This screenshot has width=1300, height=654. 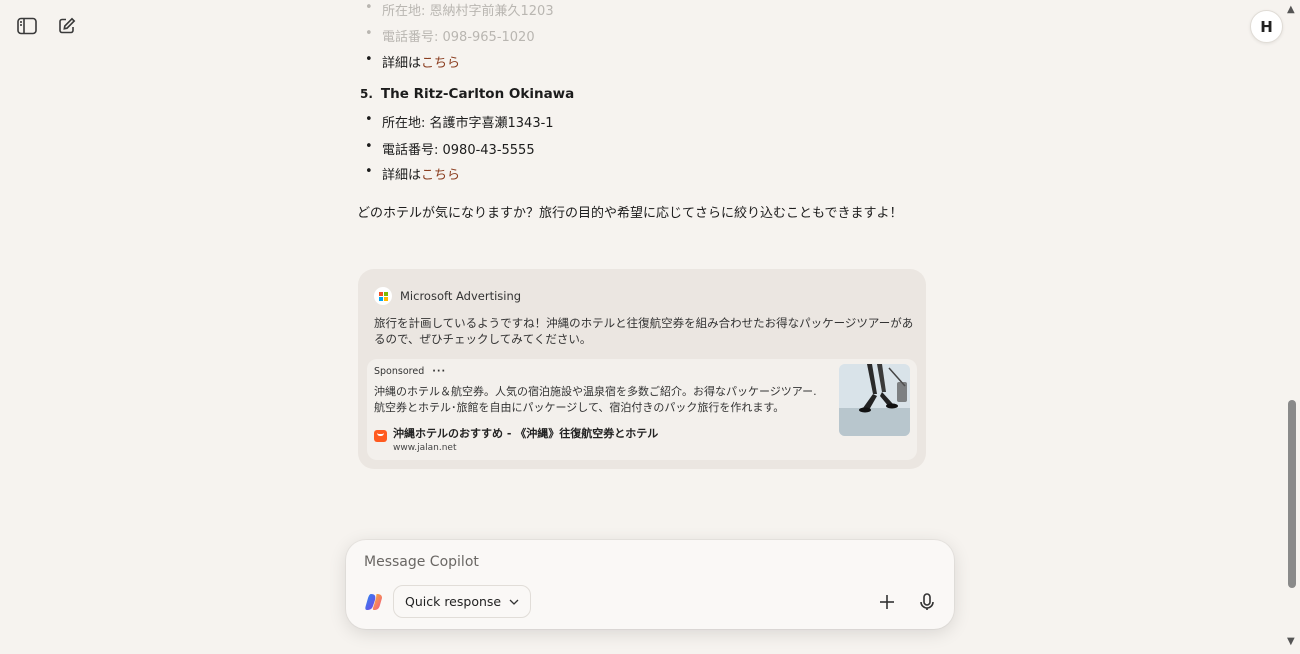 I want to click on copilot-logo-icon, so click(x=374, y=602).